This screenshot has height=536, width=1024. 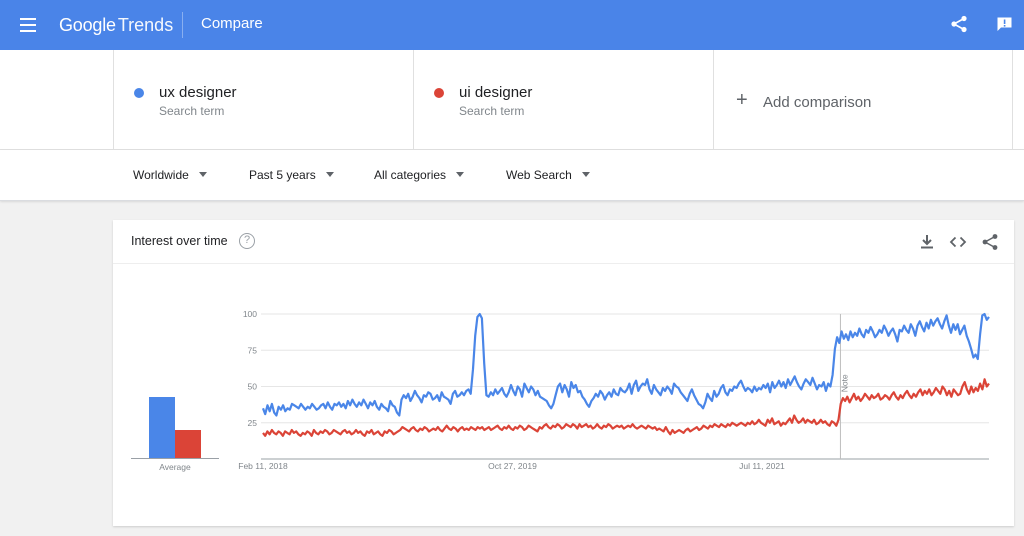 I want to click on filter-category-dropdown: All categories, so click(x=419, y=175).